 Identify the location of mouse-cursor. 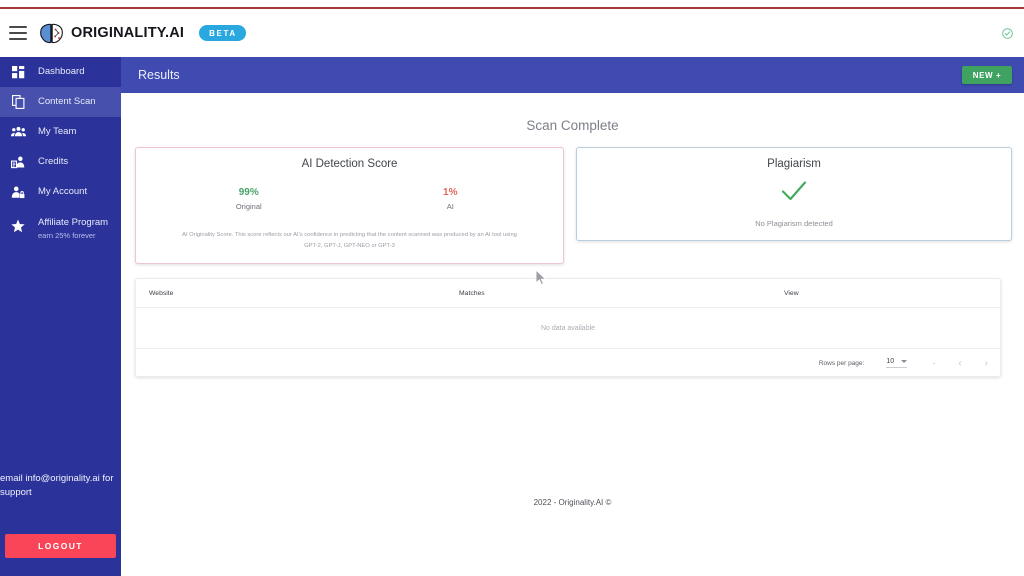
(541, 277).